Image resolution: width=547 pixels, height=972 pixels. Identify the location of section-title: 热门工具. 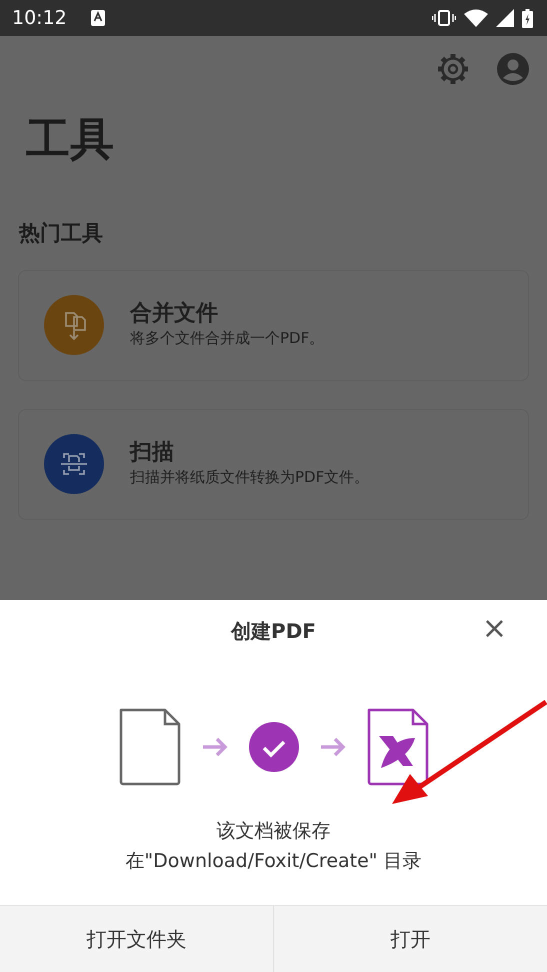
(61, 233).